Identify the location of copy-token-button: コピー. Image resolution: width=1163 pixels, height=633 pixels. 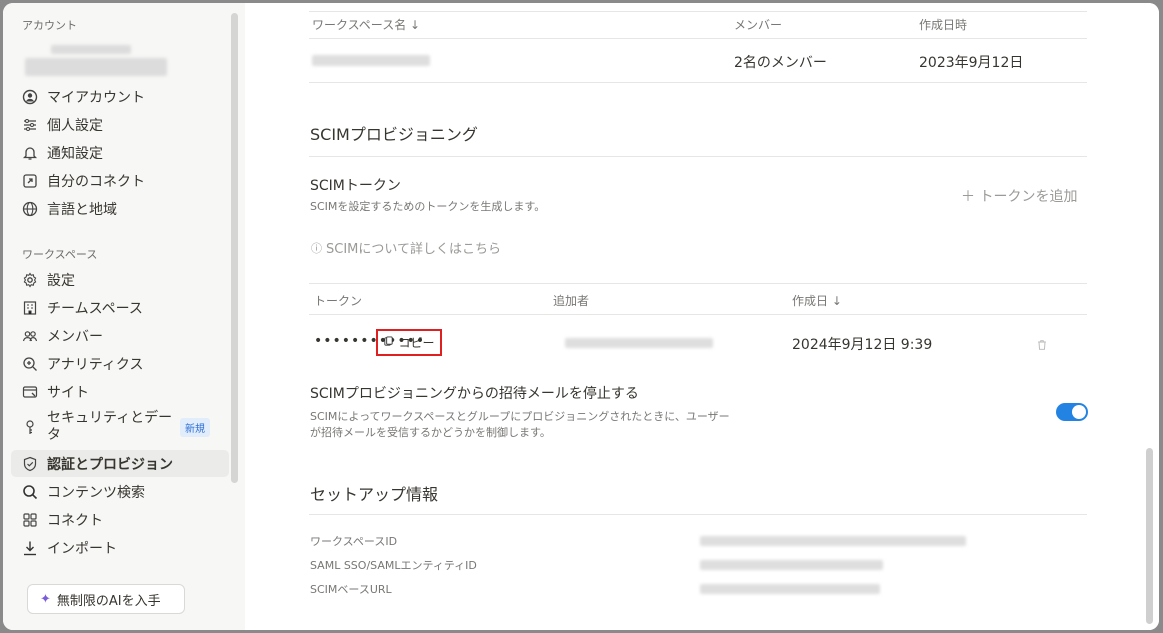
(409, 342).